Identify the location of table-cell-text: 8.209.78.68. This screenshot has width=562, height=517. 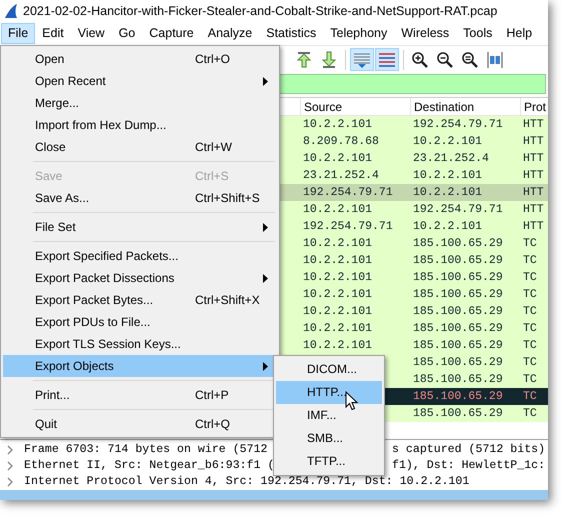
(341, 142).